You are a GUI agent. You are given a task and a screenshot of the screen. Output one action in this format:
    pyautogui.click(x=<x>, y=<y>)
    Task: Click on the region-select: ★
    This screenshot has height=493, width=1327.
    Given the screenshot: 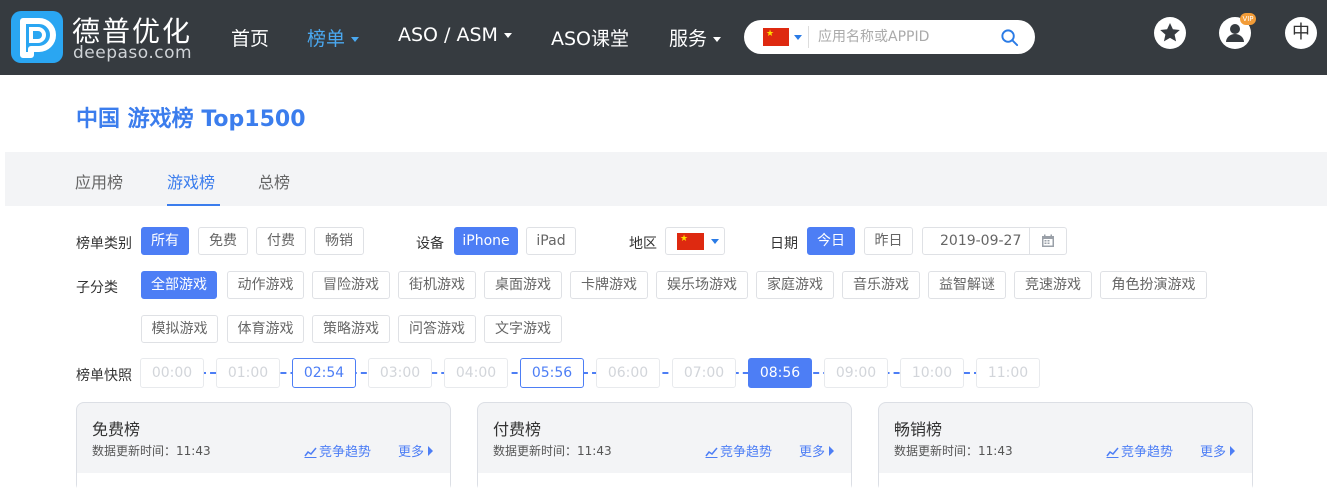 What is the action you would take?
    pyautogui.click(x=695, y=241)
    